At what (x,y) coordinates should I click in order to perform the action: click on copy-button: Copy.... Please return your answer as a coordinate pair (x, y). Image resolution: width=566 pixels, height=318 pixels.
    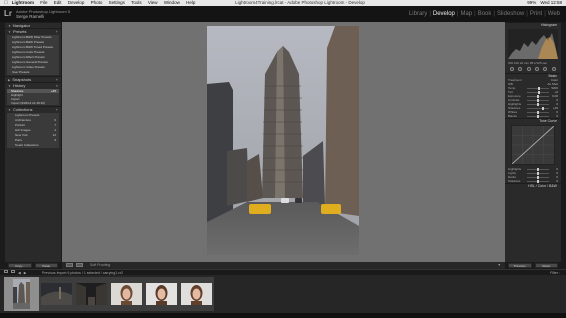
    Looking at the image, I should click on (20, 265).